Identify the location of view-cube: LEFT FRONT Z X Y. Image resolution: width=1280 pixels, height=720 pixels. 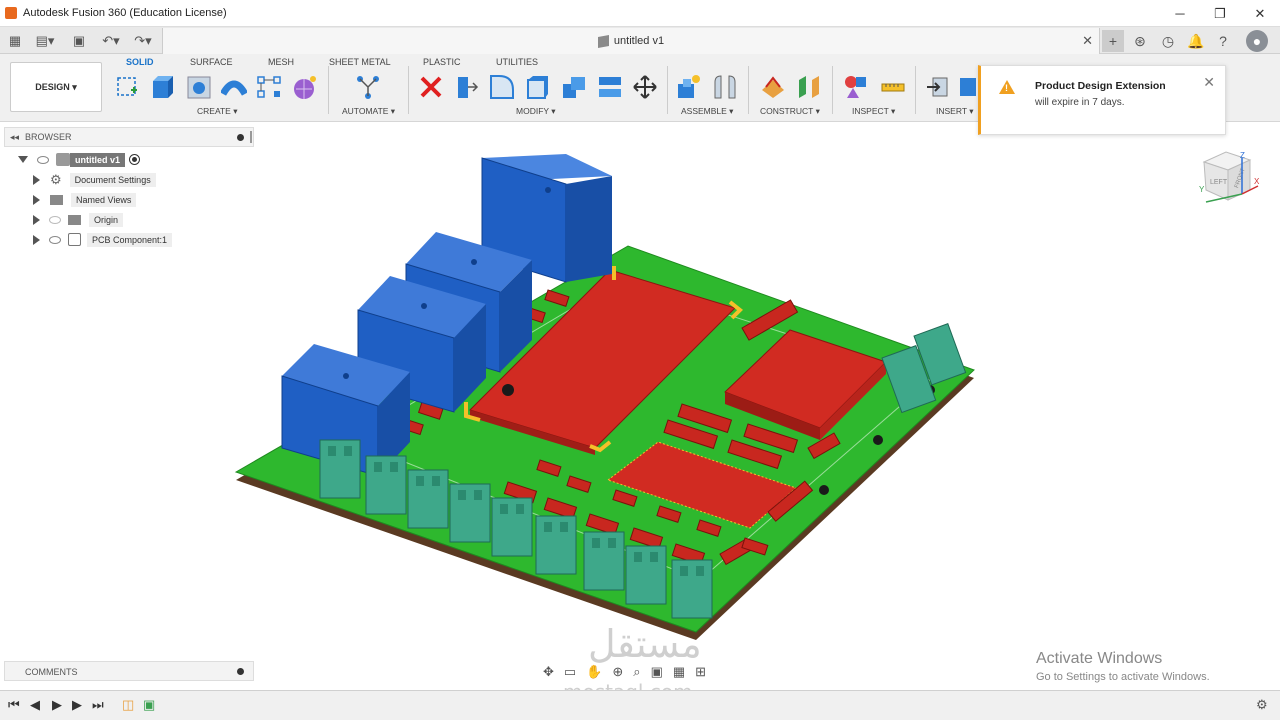
(1230, 181).